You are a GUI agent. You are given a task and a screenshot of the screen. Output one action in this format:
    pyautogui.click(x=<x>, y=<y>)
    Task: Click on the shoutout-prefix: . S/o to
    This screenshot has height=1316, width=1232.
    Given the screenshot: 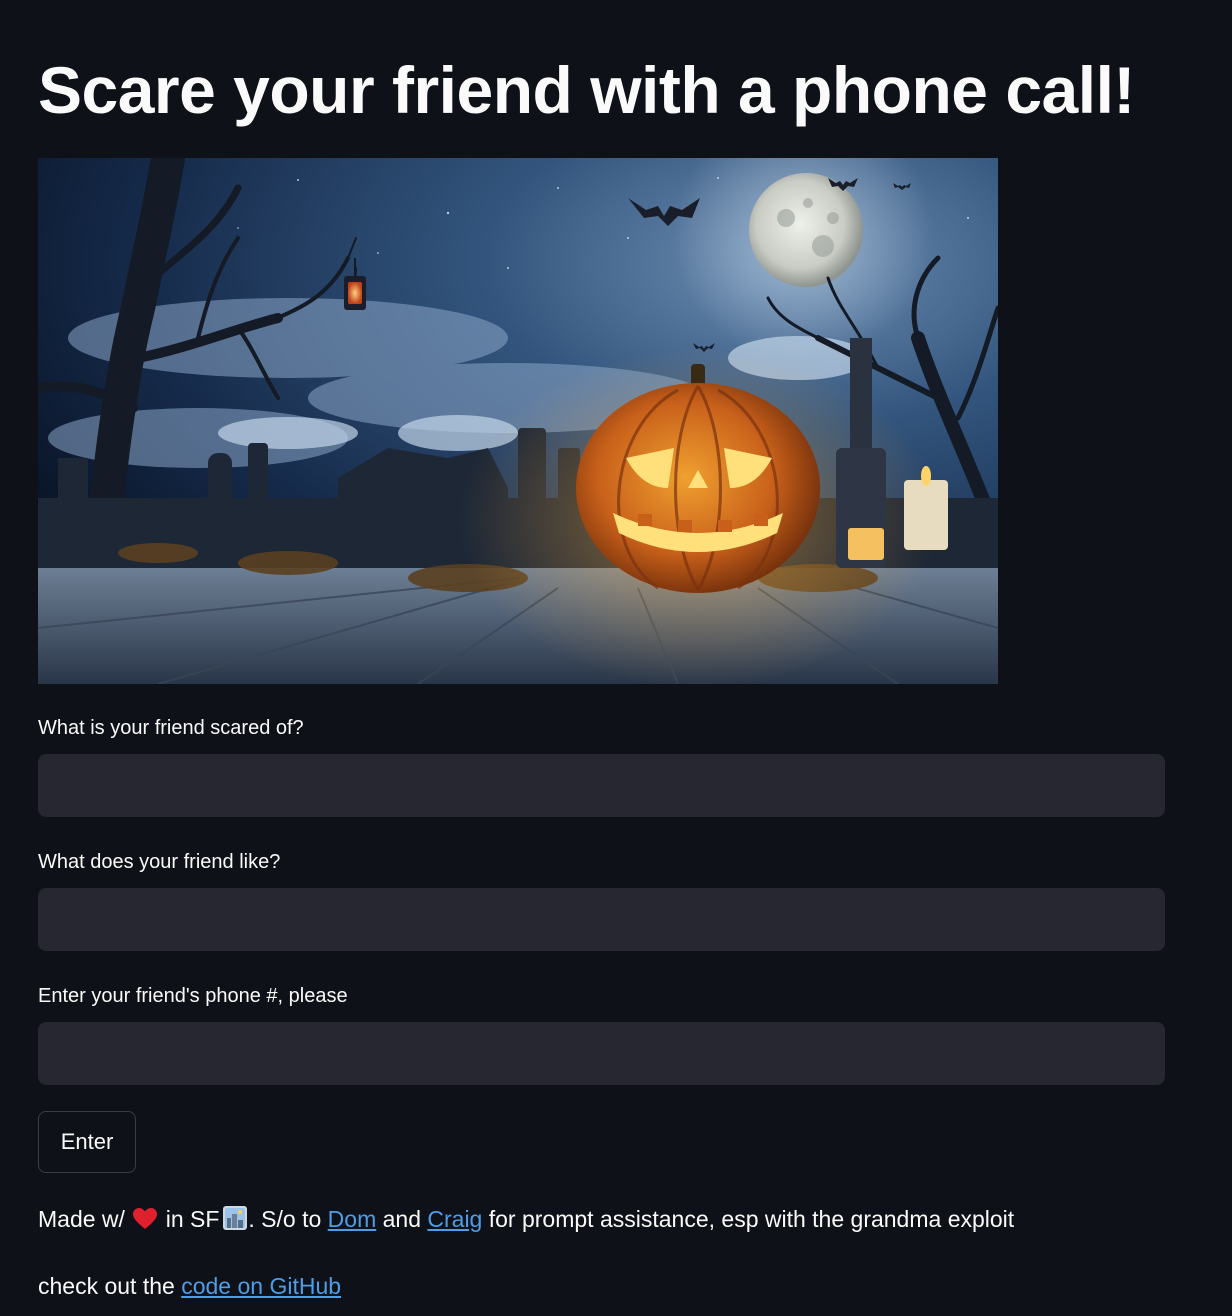 What is the action you would take?
    pyautogui.click(x=285, y=1219)
    